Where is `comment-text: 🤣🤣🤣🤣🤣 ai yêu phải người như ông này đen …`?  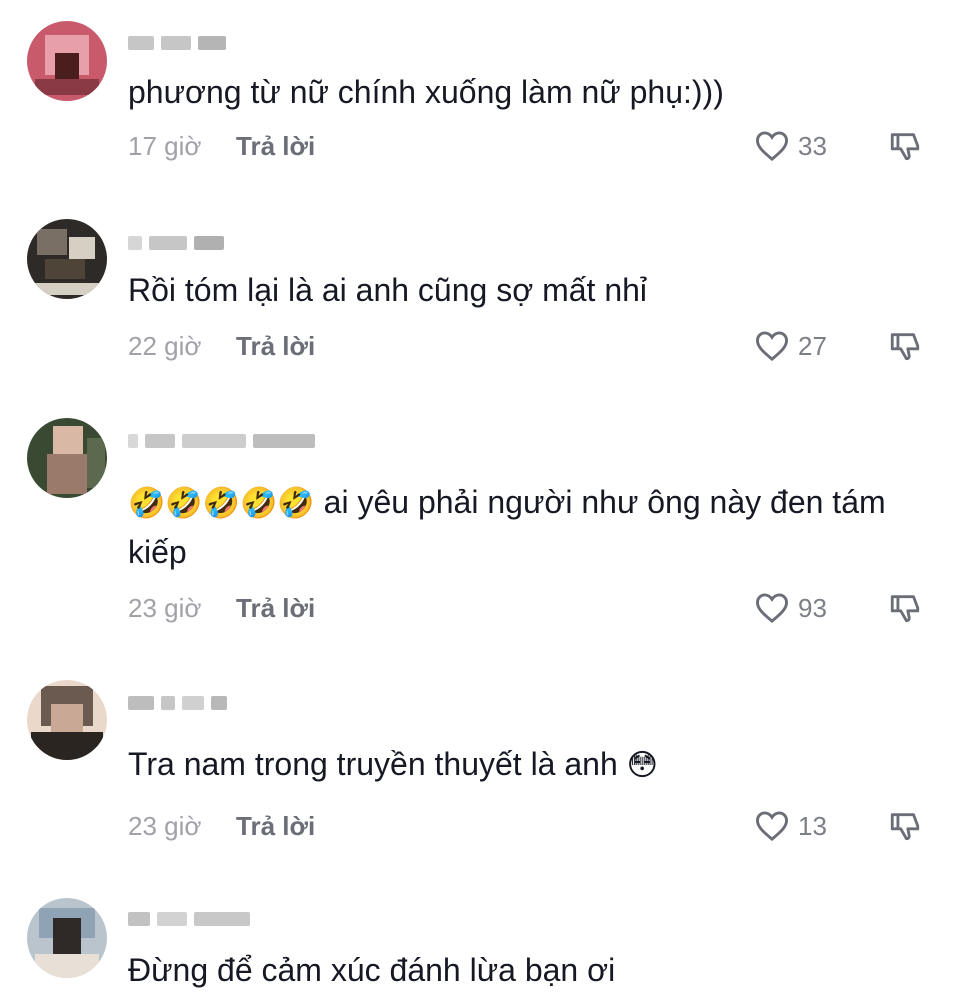
comment-text: 🤣🤣🤣🤣🤣 ai yêu phải người như ông này đen … is located at coordinates (507, 527).